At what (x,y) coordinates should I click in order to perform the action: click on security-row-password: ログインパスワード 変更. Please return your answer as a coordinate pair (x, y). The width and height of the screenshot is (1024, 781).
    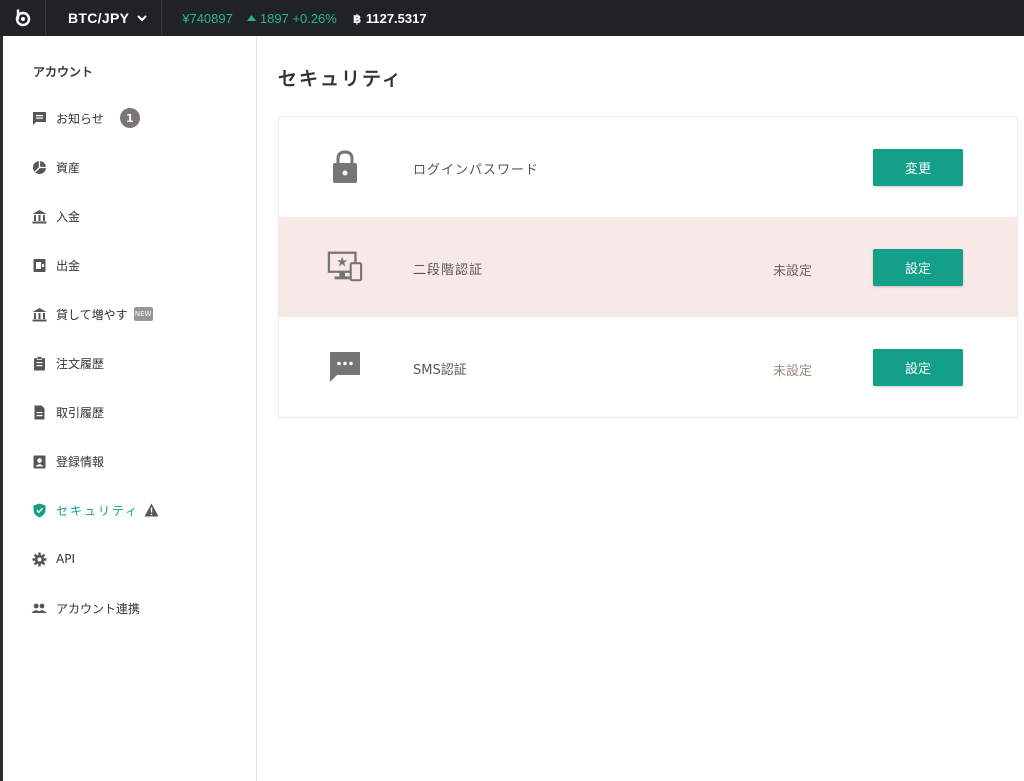
    Looking at the image, I should click on (648, 167).